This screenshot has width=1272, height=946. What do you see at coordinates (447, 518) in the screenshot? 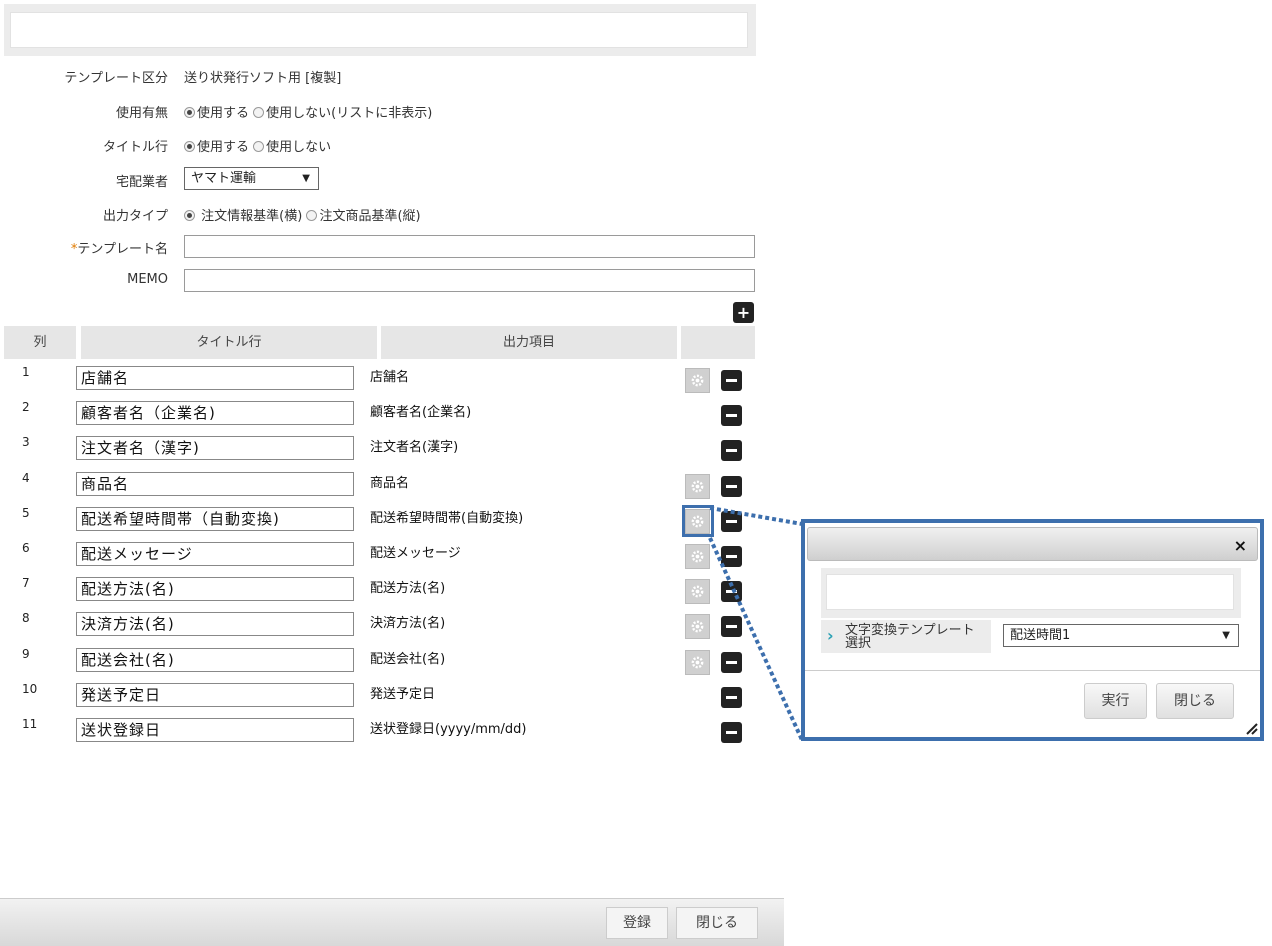
I see `output-item: 配送希望時間帯(自動変換)` at bounding box center [447, 518].